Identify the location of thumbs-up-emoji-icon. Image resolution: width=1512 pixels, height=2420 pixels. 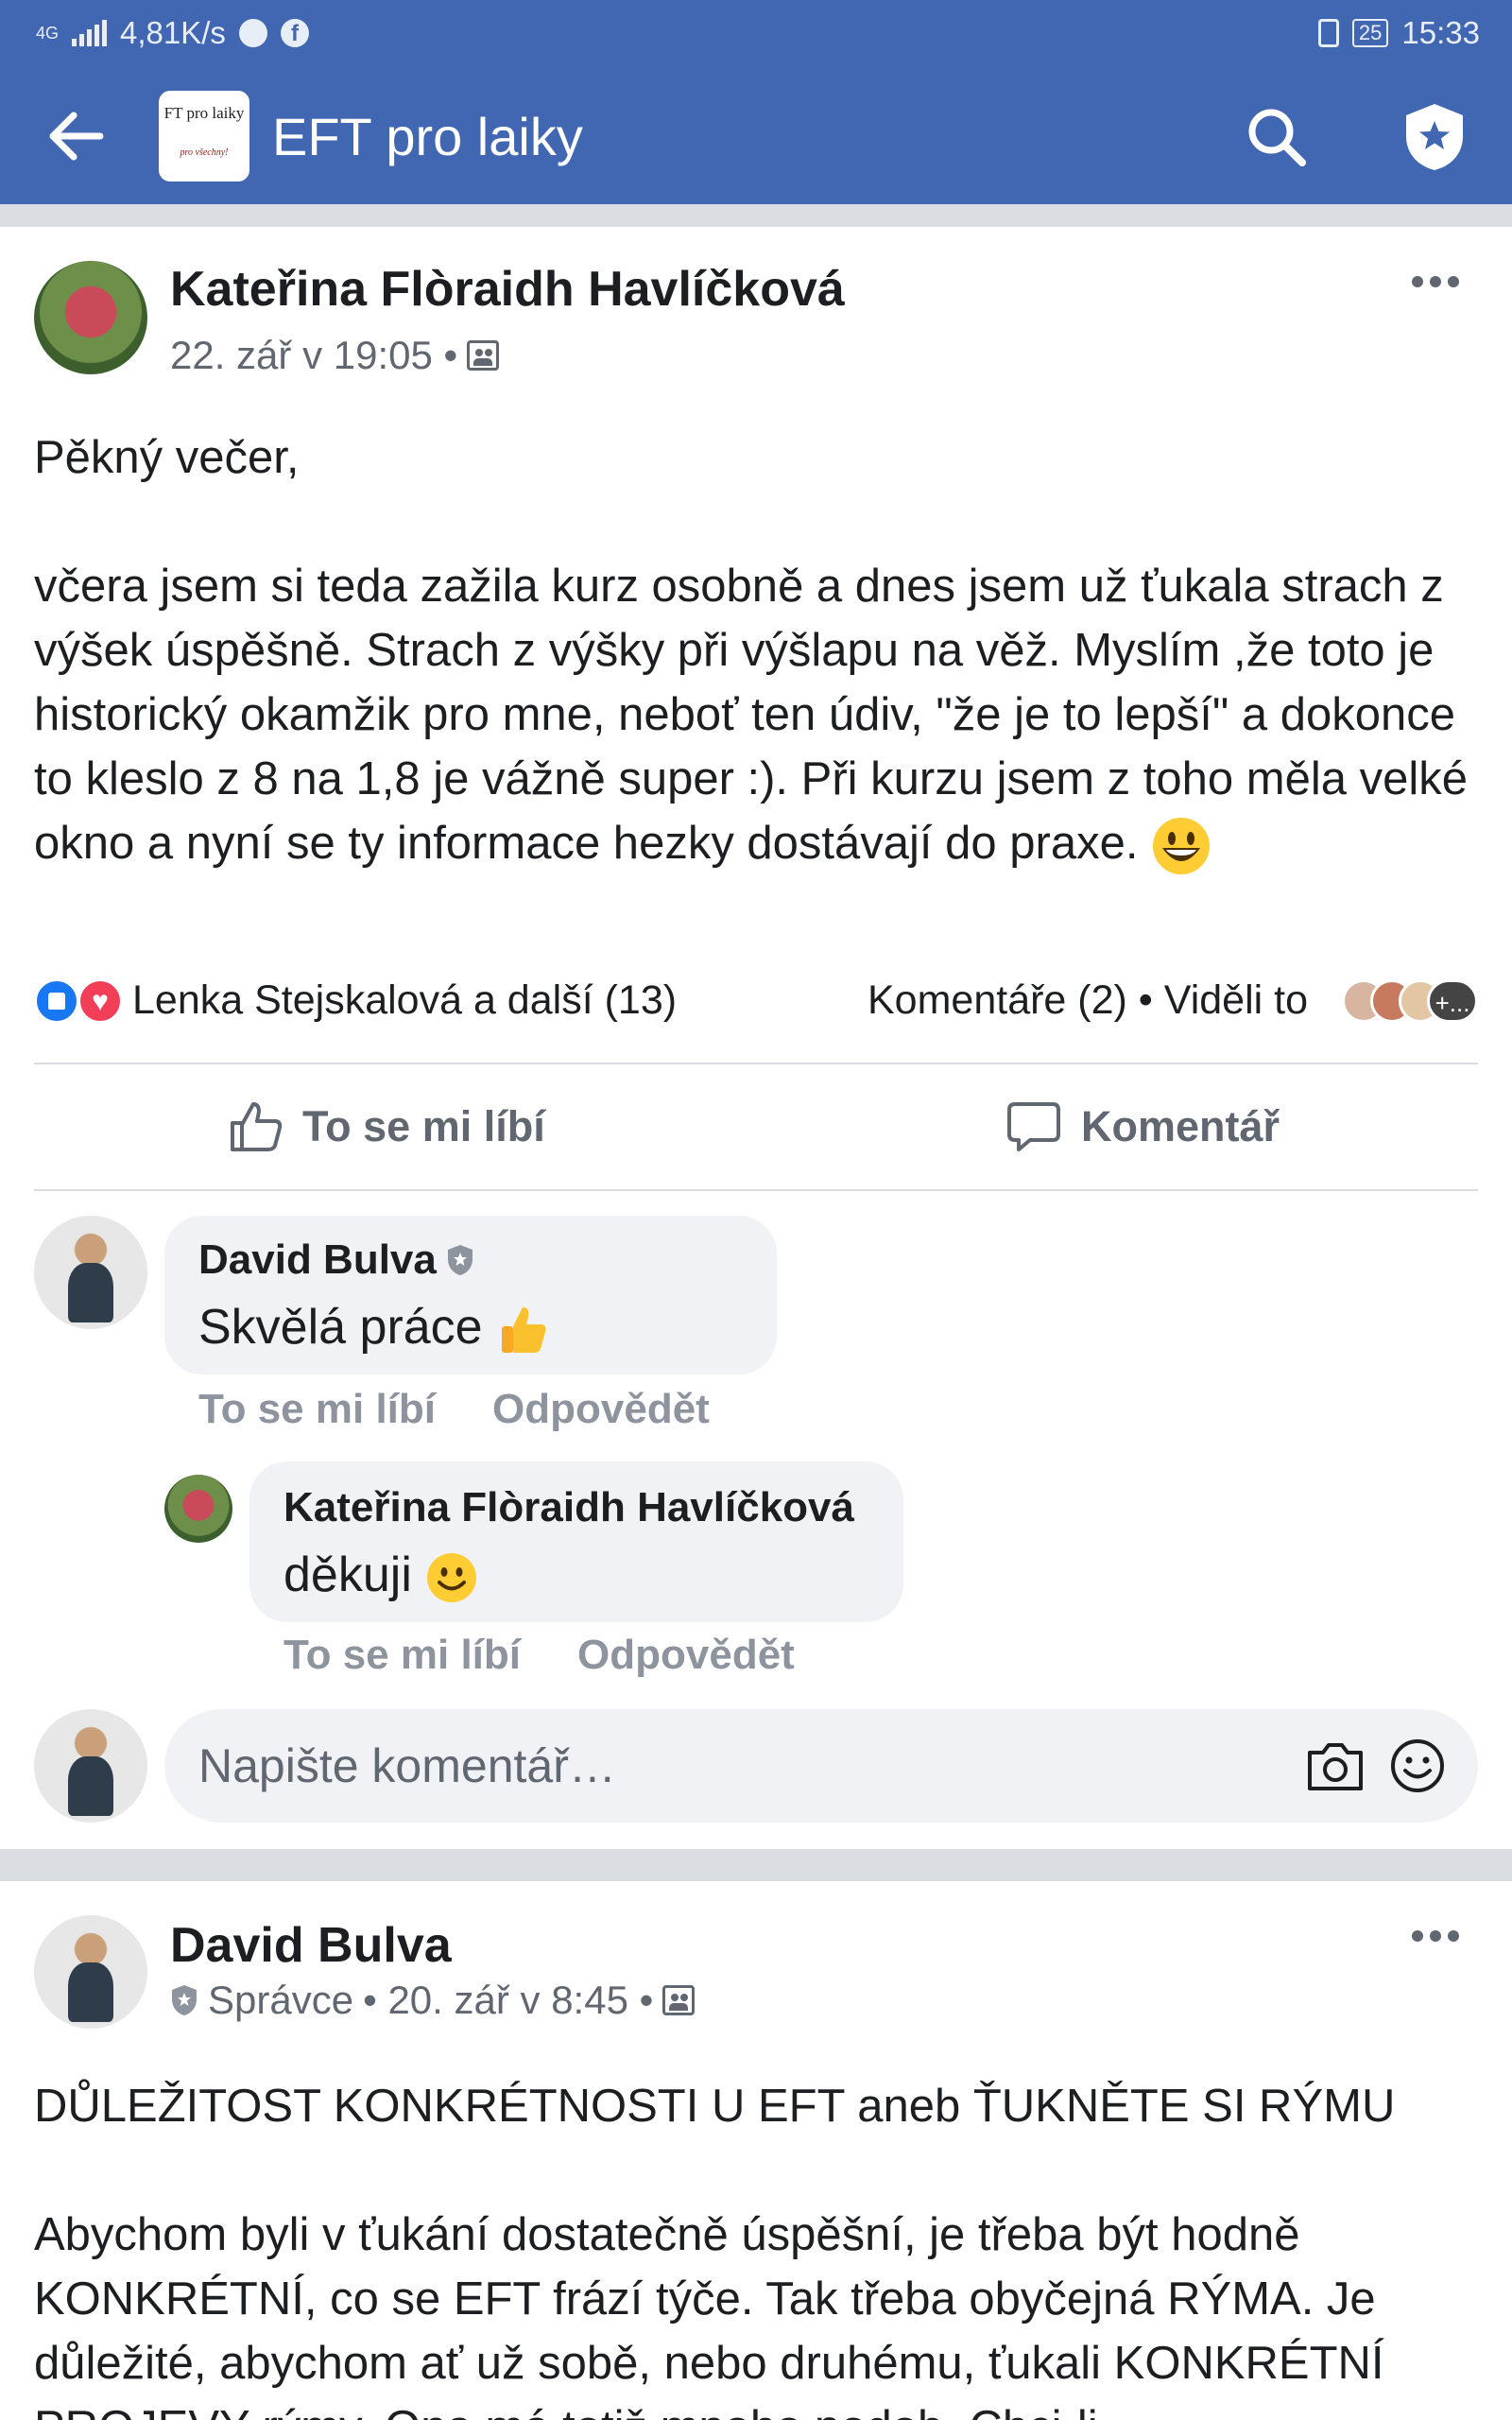
(524, 1331).